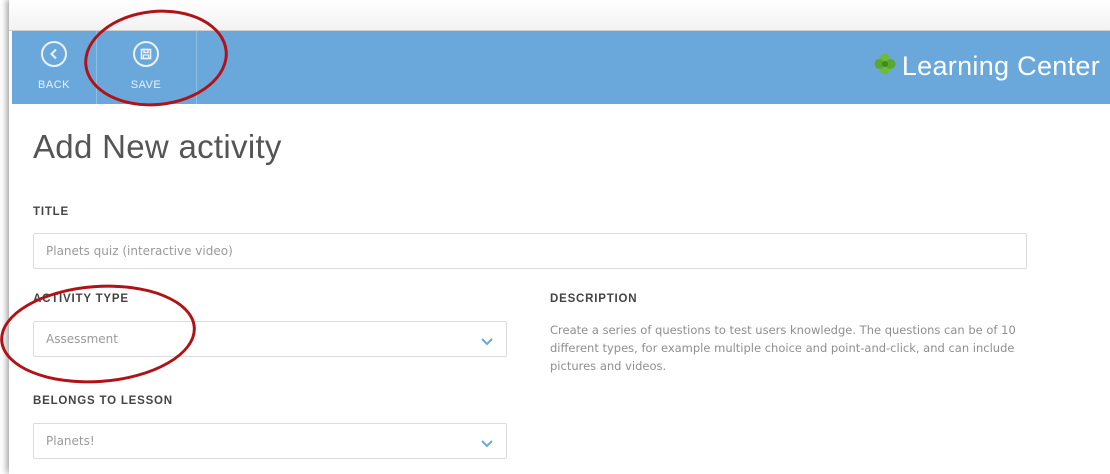 Image resolution: width=1110 pixels, height=474 pixels. I want to click on window-top-edge, so click(559, 15).